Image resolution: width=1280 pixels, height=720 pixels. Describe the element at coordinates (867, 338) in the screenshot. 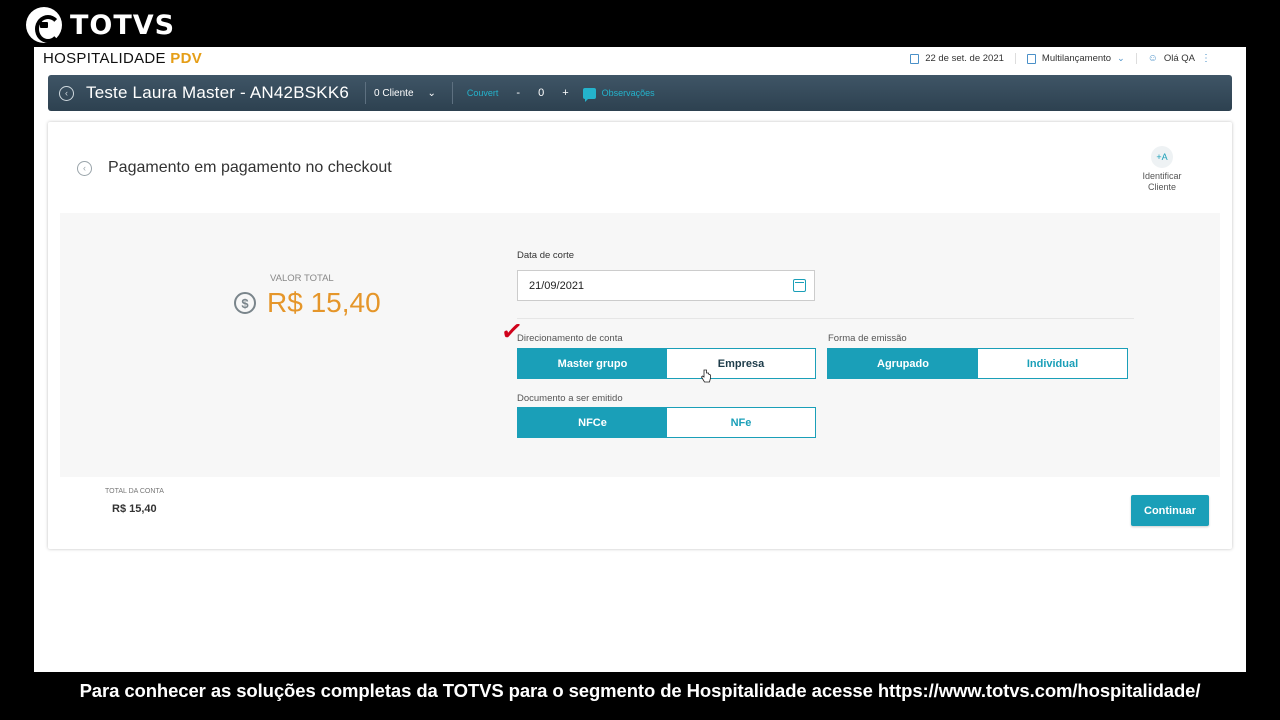

I see `emission-label: Forma de emissão` at that location.